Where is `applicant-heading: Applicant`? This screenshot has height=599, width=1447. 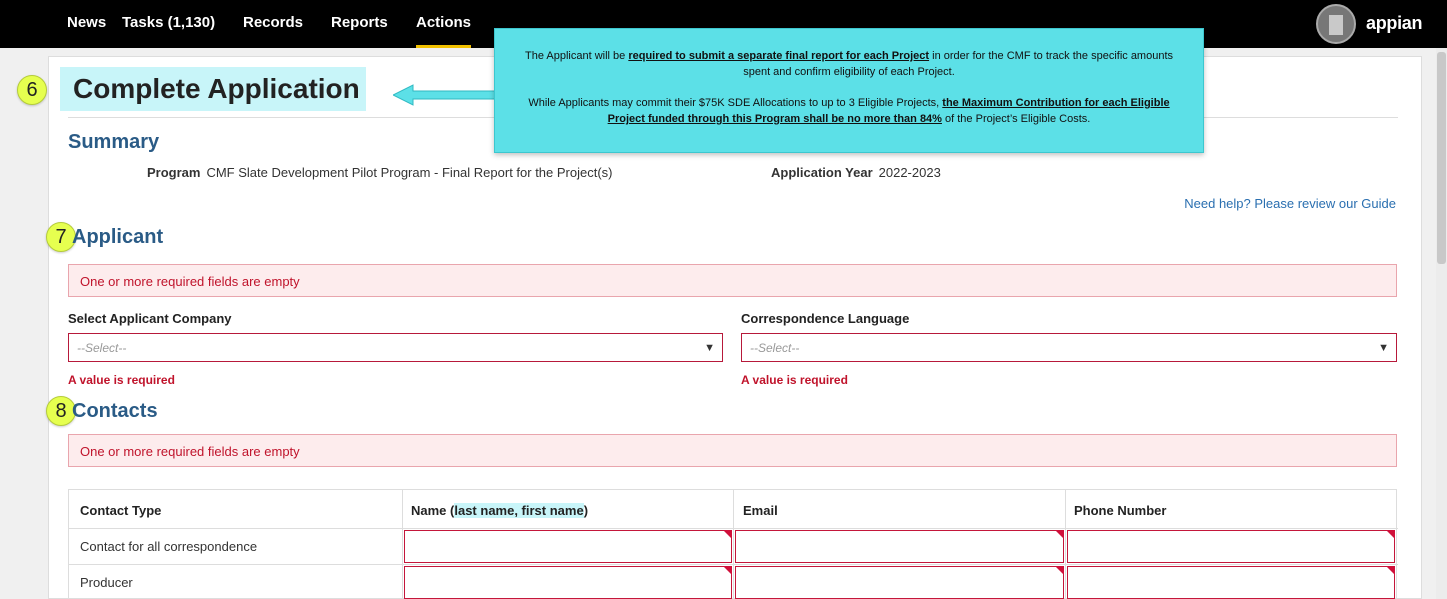
applicant-heading: Applicant is located at coordinates (118, 237).